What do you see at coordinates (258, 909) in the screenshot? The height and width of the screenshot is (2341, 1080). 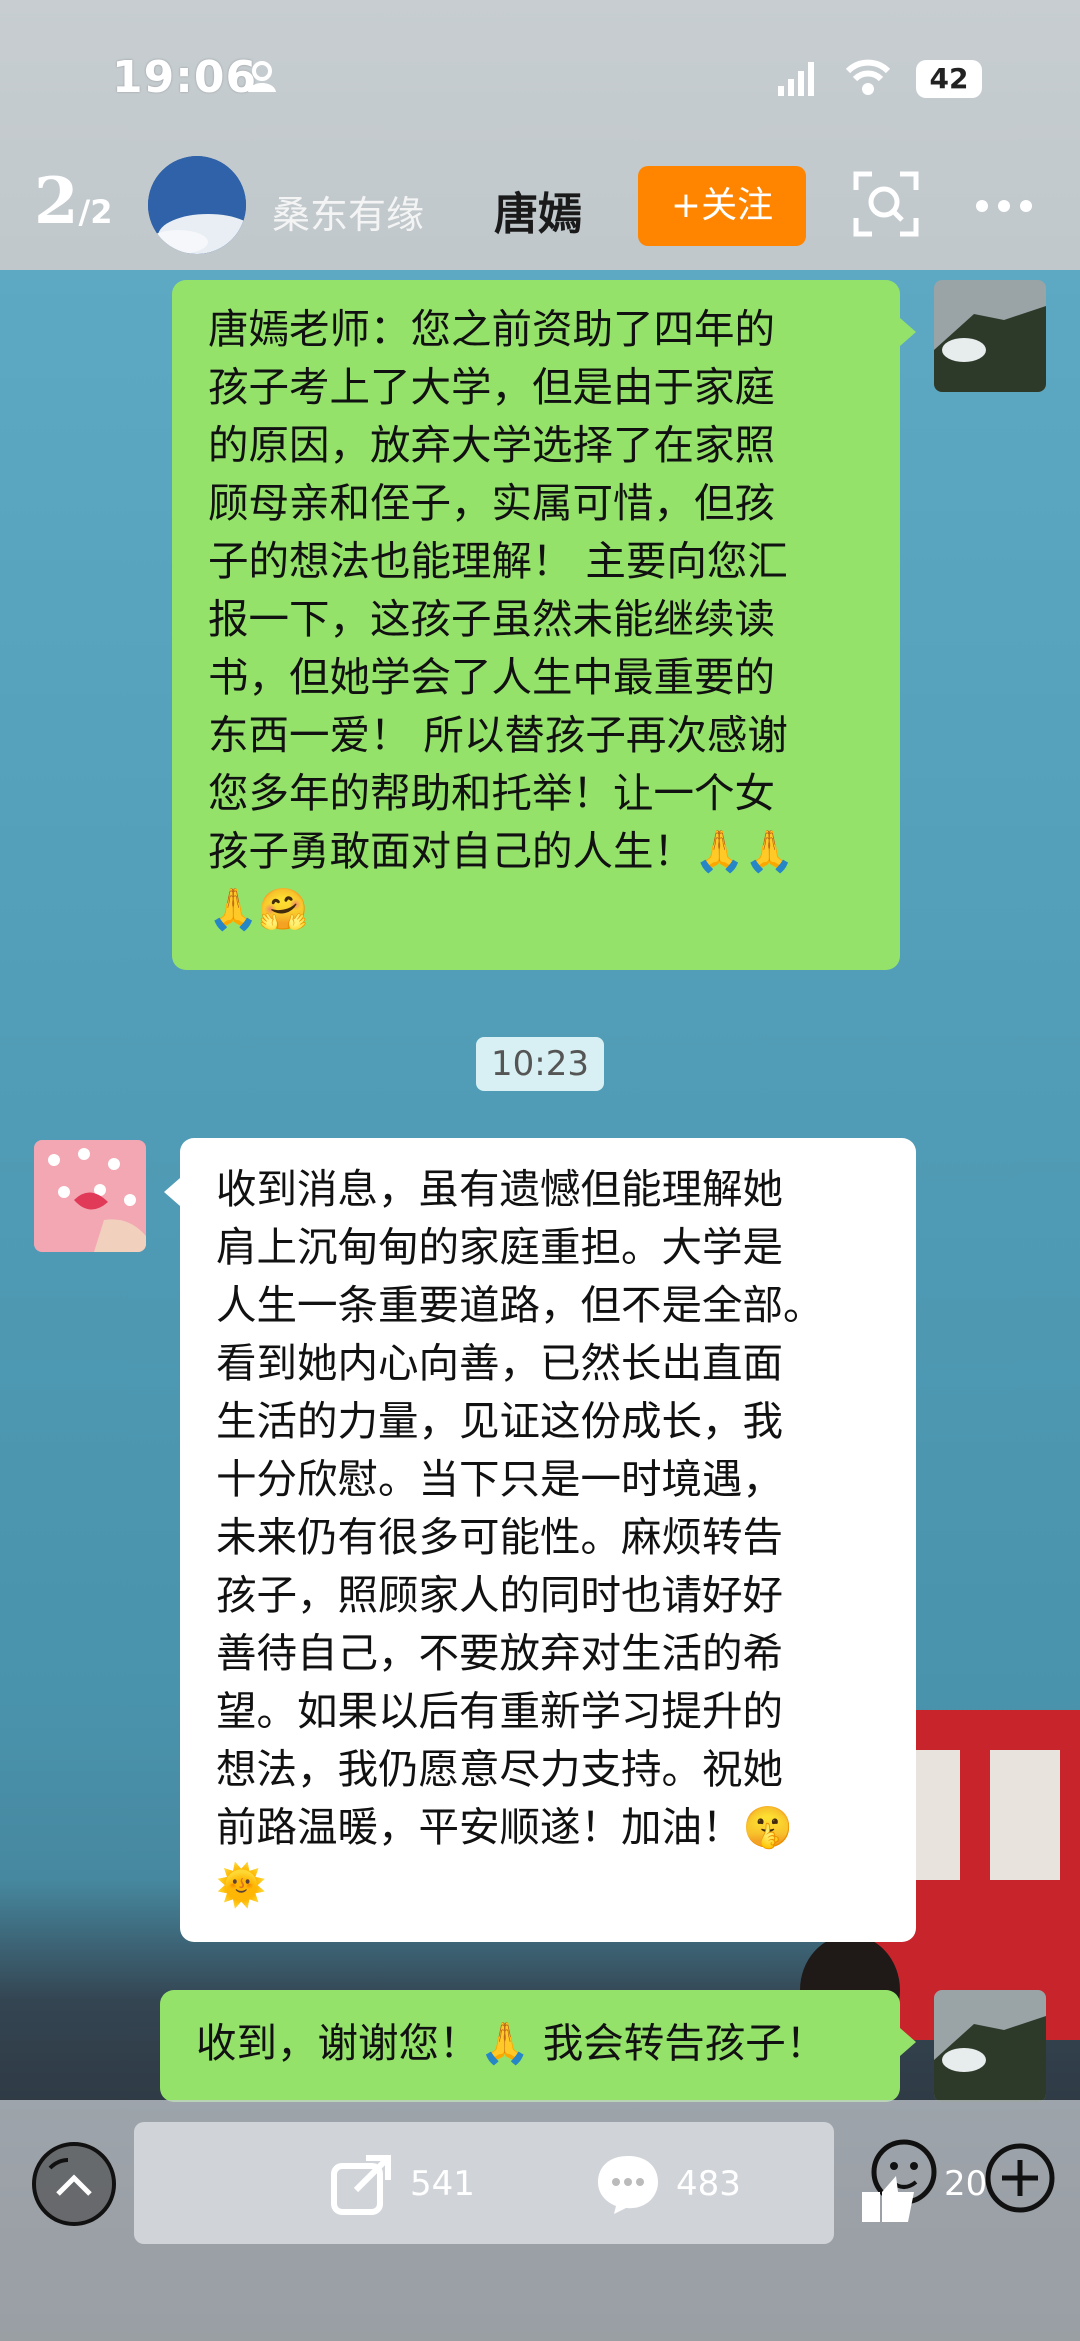 I see `message-line: 🙏🤗` at bounding box center [258, 909].